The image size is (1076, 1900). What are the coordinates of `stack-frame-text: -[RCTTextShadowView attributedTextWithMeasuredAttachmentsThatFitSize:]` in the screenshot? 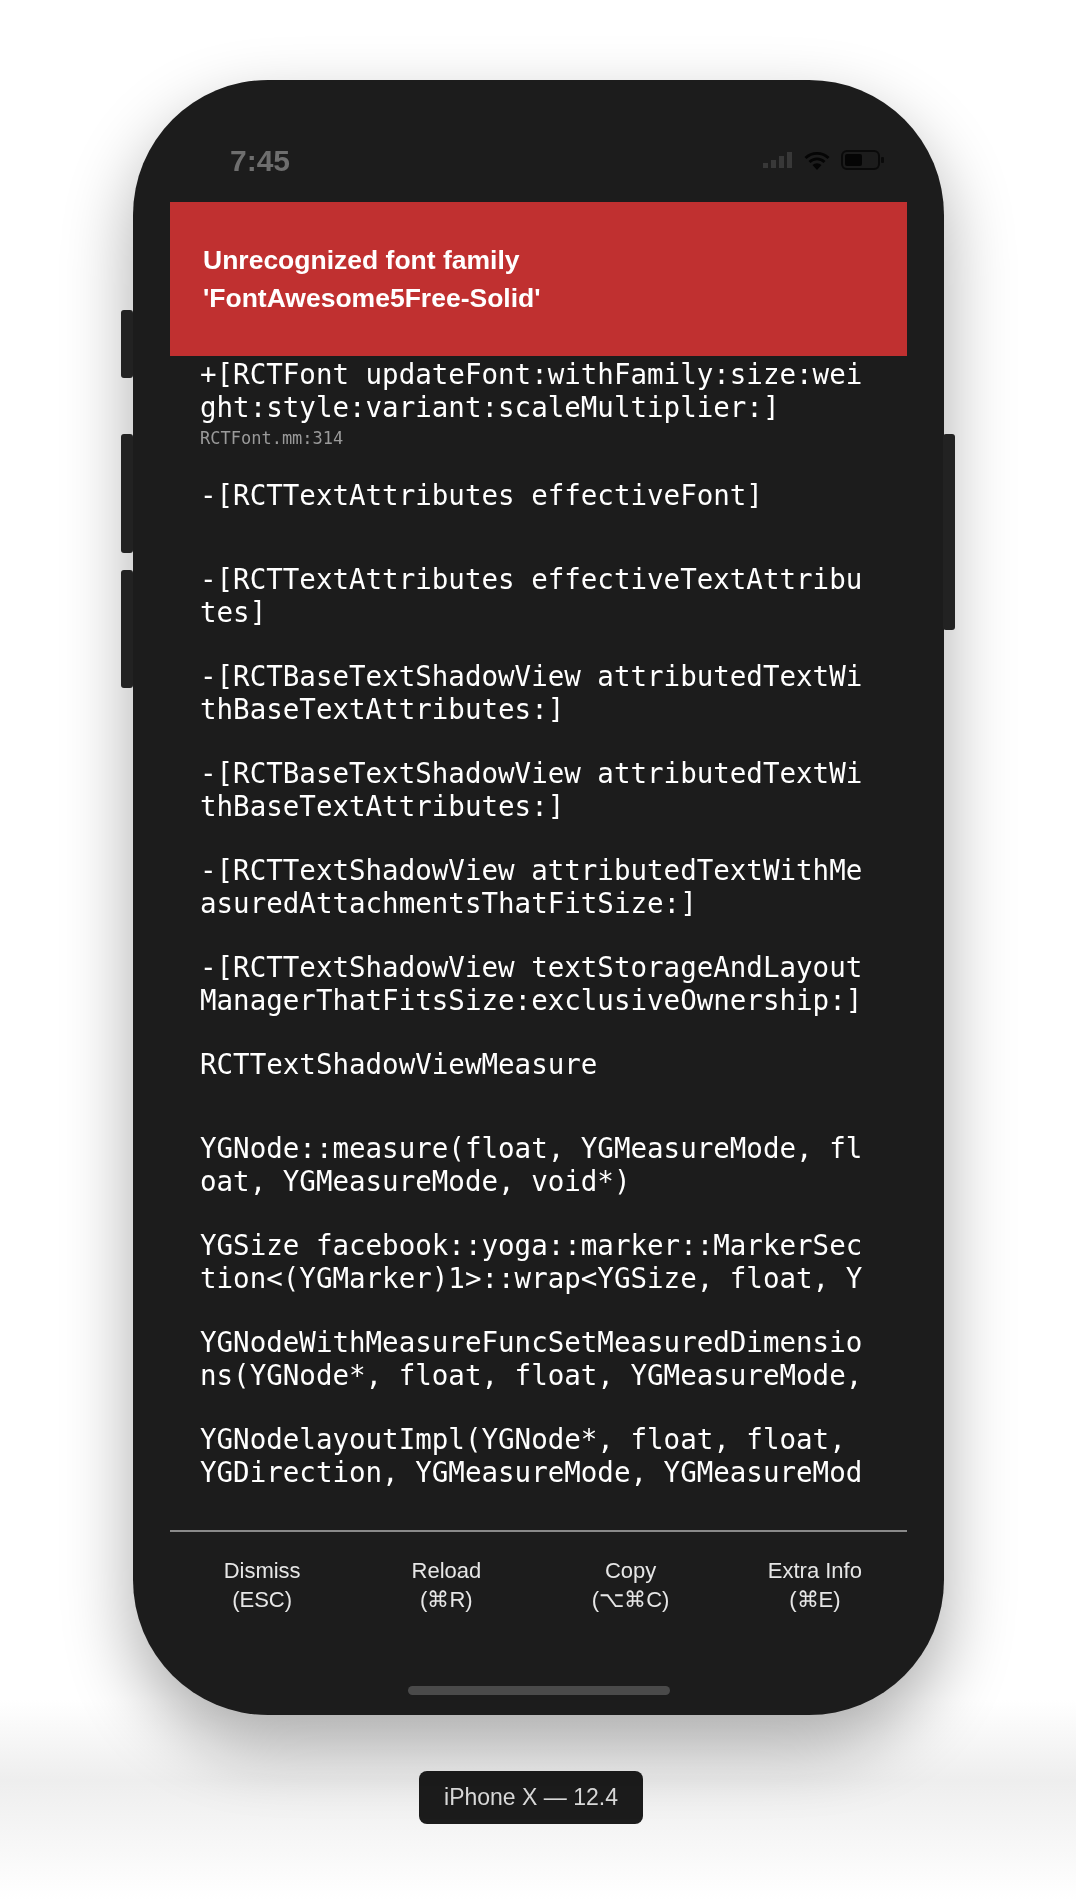 It's located at (532, 887).